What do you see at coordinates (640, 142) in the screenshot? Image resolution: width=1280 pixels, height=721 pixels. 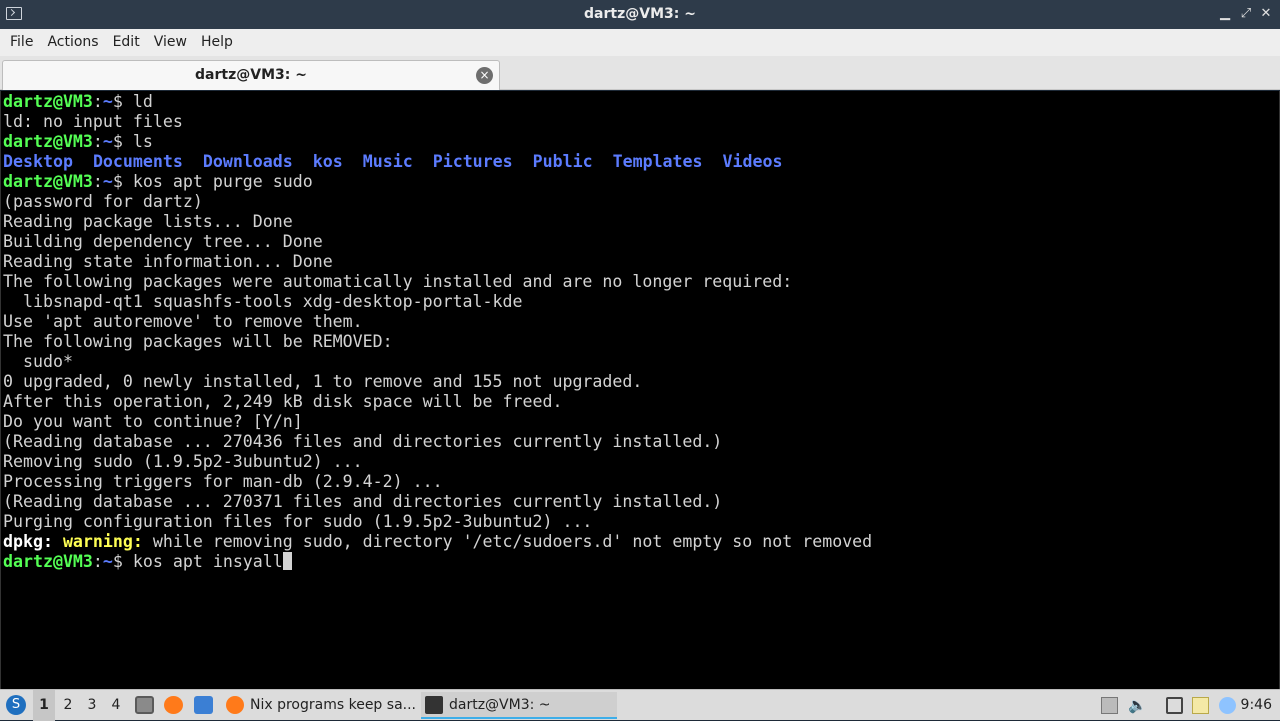 I see `terminal-line: dartz@VM3:~$ ls` at bounding box center [640, 142].